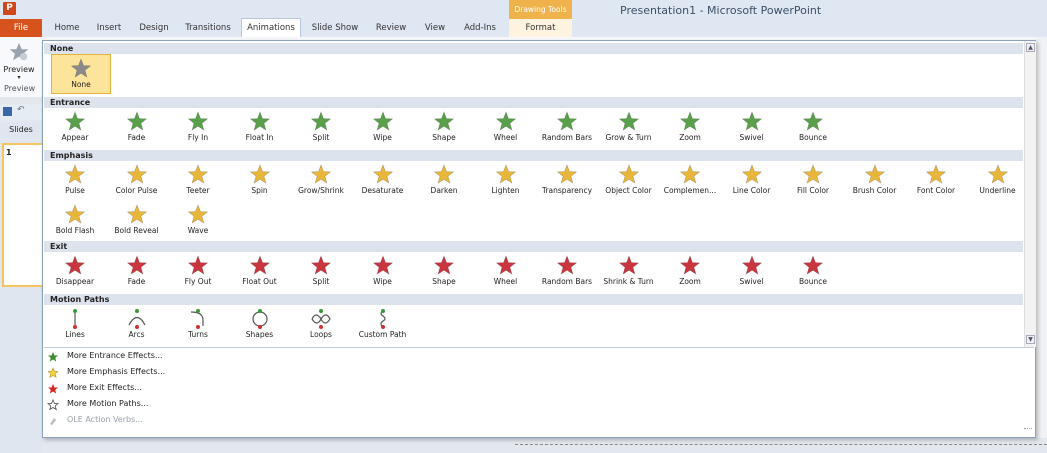 Image resolution: width=1047 pixels, height=453 pixels. What do you see at coordinates (9, 8) in the screenshot?
I see `powerpoint-app-icon: P` at bounding box center [9, 8].